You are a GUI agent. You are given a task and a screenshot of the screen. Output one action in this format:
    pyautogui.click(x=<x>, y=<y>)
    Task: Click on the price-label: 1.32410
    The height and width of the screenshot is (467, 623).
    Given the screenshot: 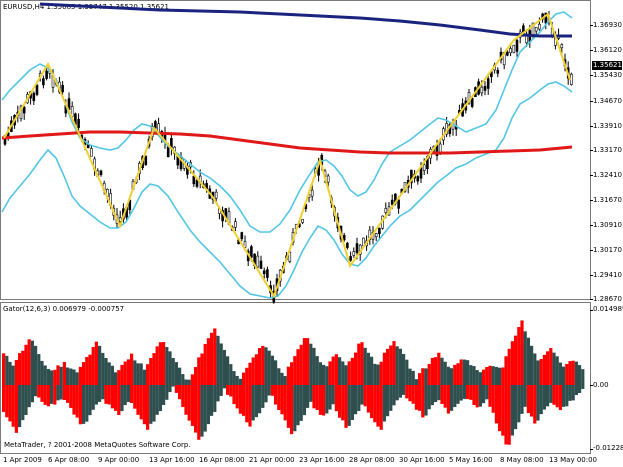 What is the action you would take?
    pyautogui.click(x=607, y=175)
    